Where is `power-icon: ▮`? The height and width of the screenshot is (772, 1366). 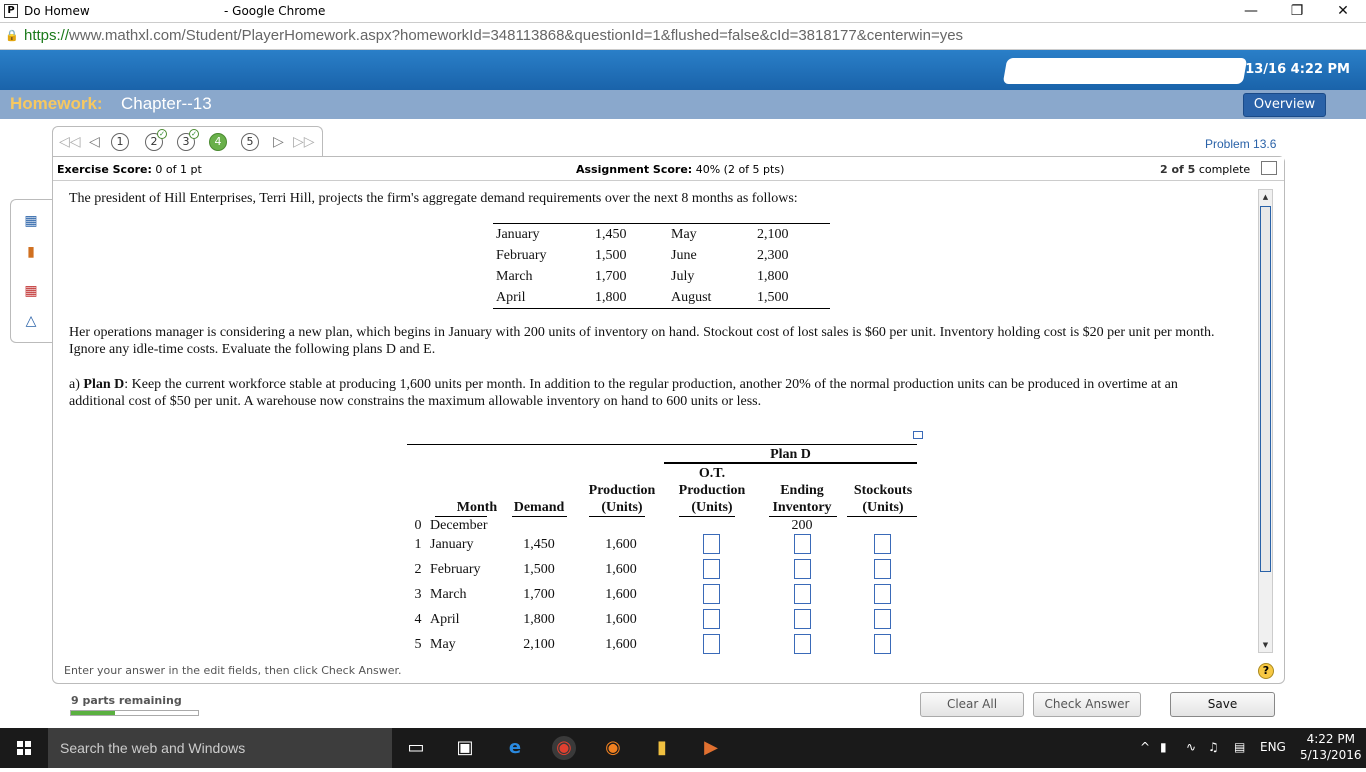
power-icon: ▮ is located at coordinates (1163, 747).